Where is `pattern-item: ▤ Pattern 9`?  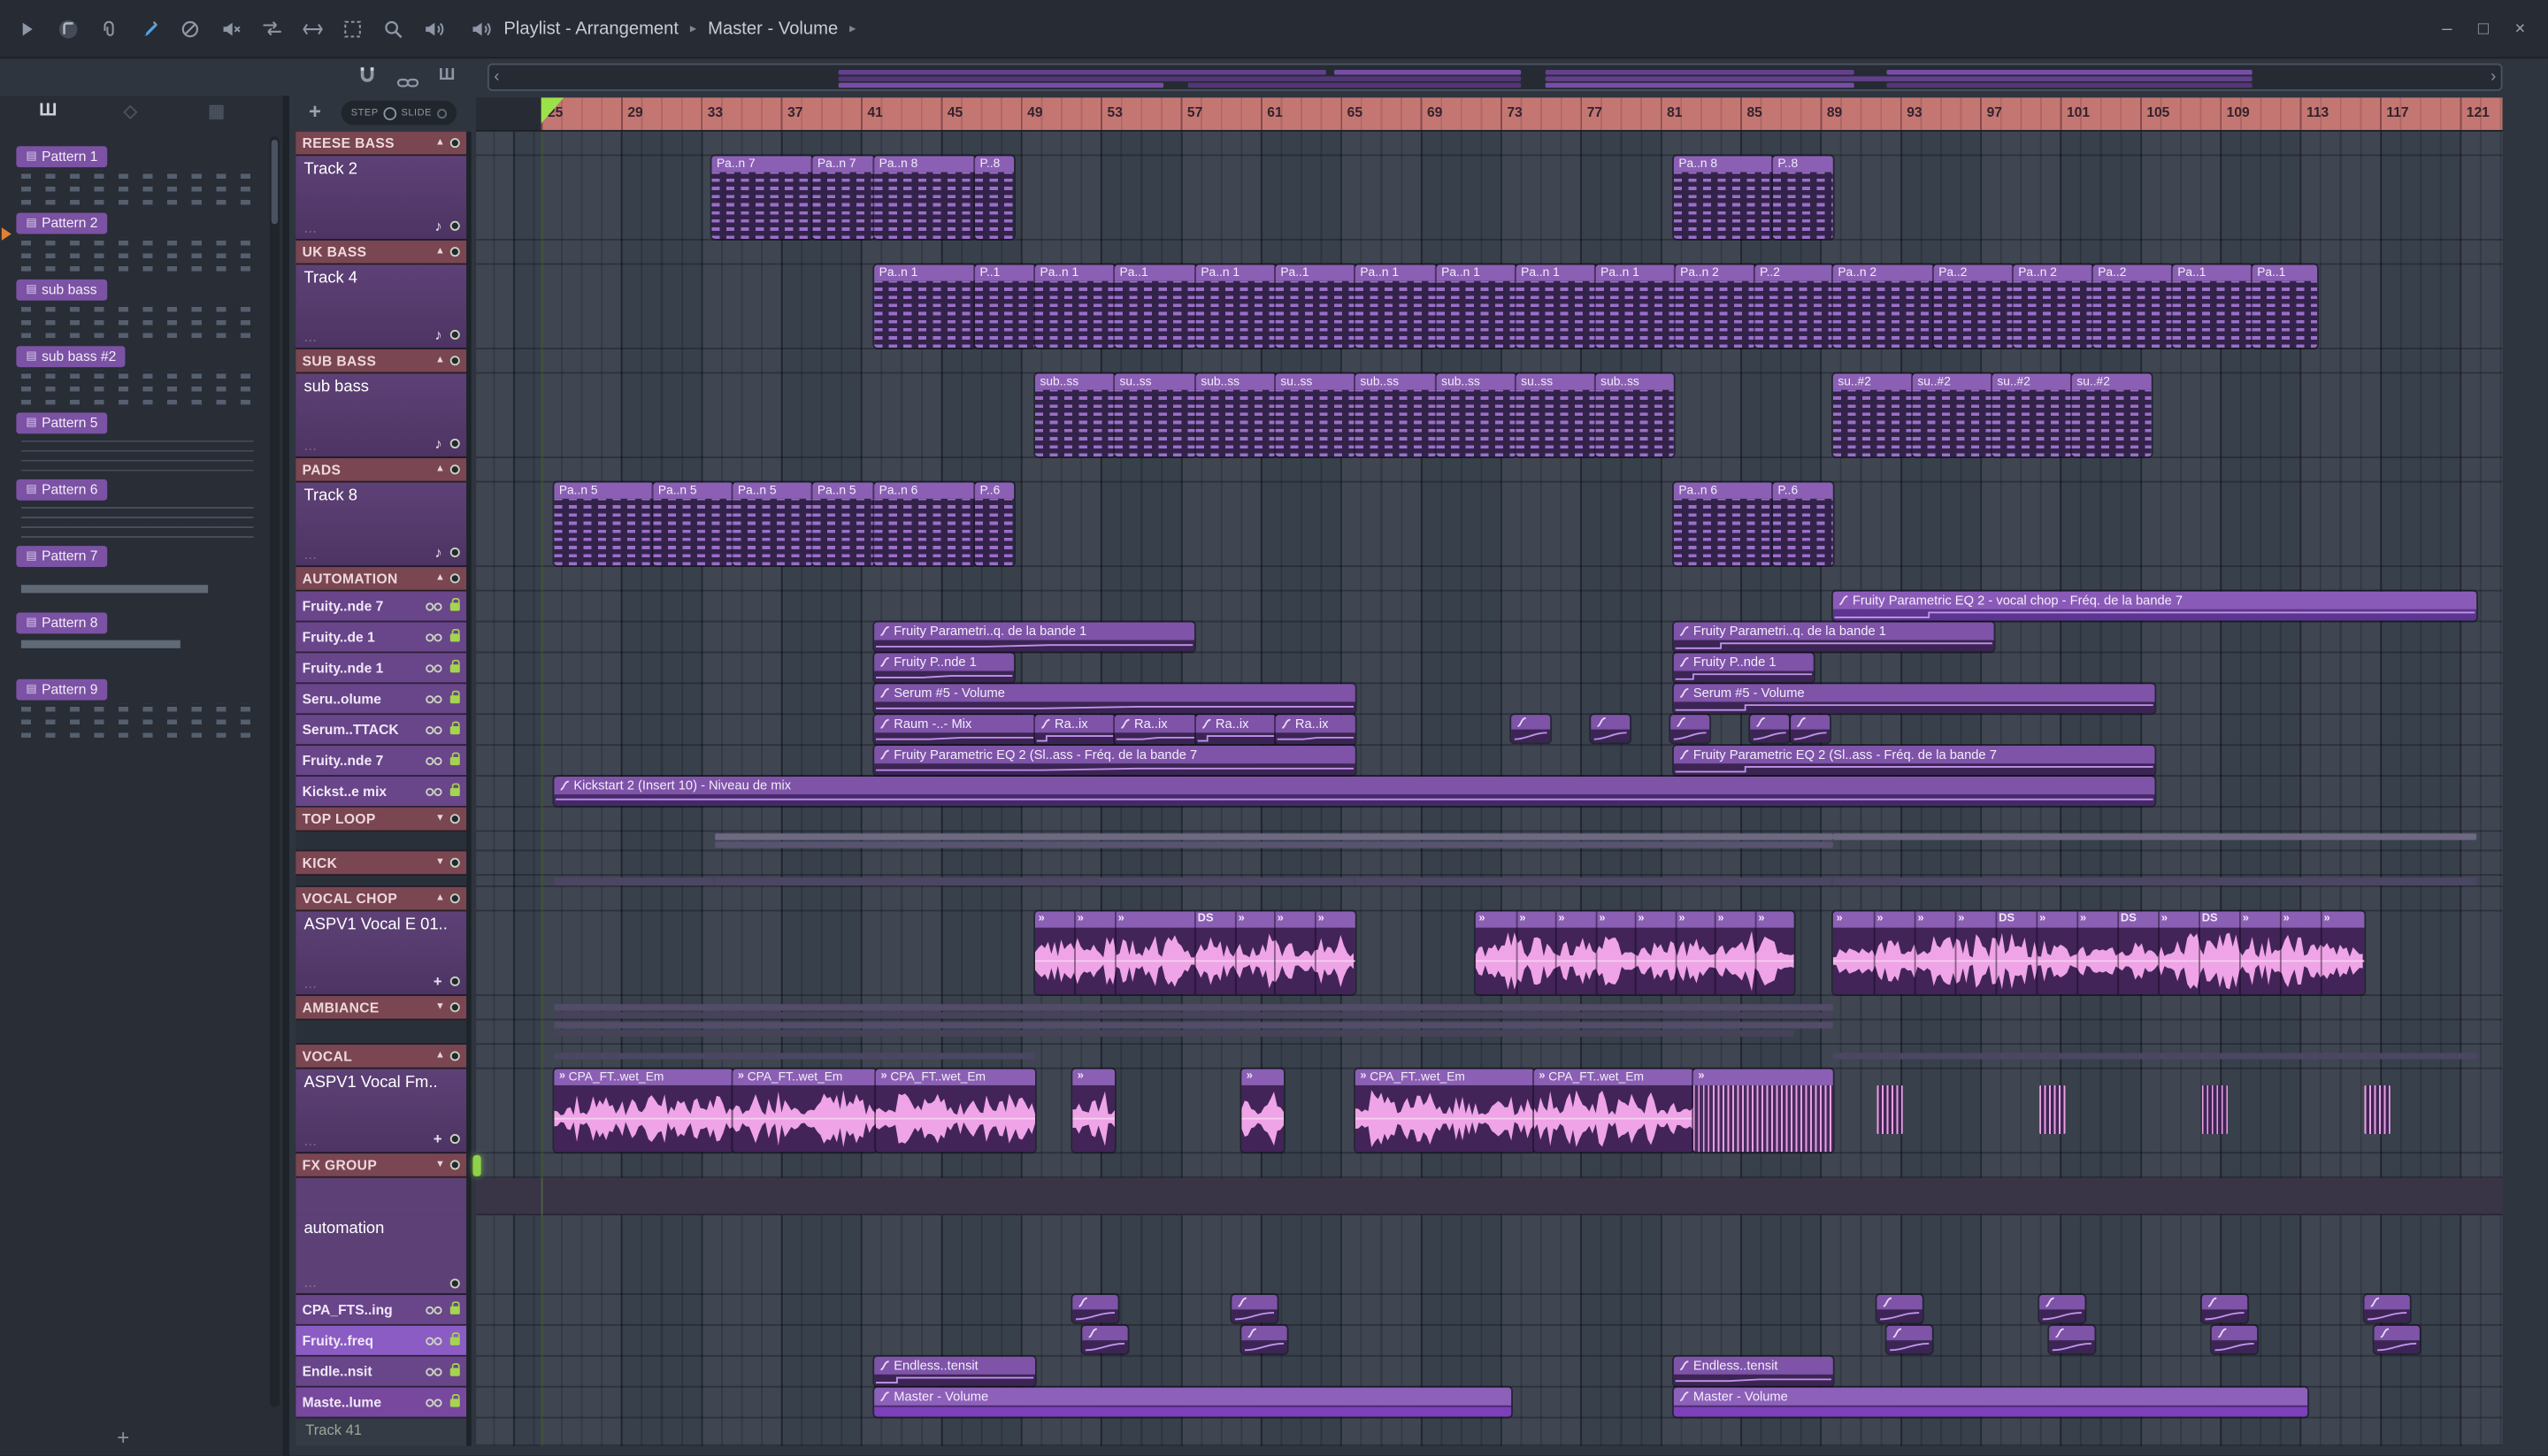
pattern-item: ▤ Pattern 9 is located at coordinates (133, 704).